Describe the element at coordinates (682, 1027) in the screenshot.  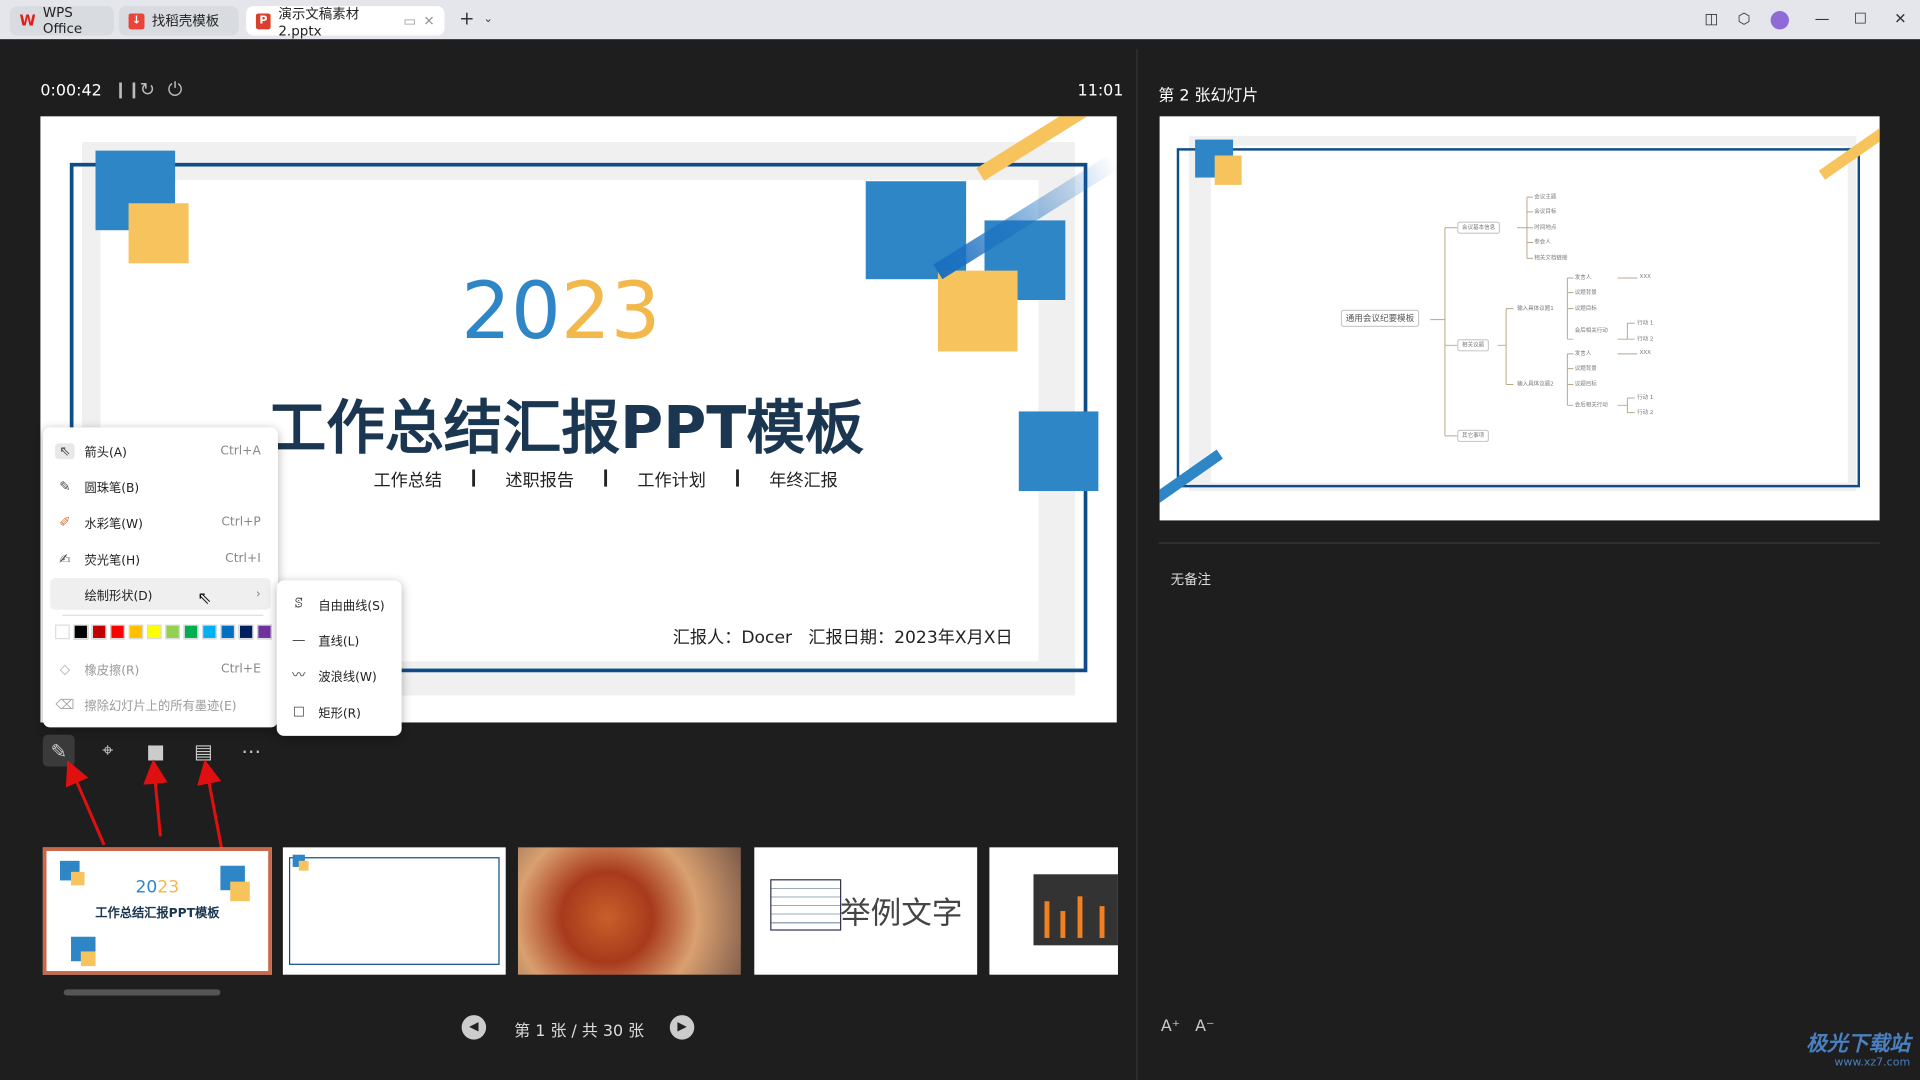
I see `next-slide-button: ▶` at that location.